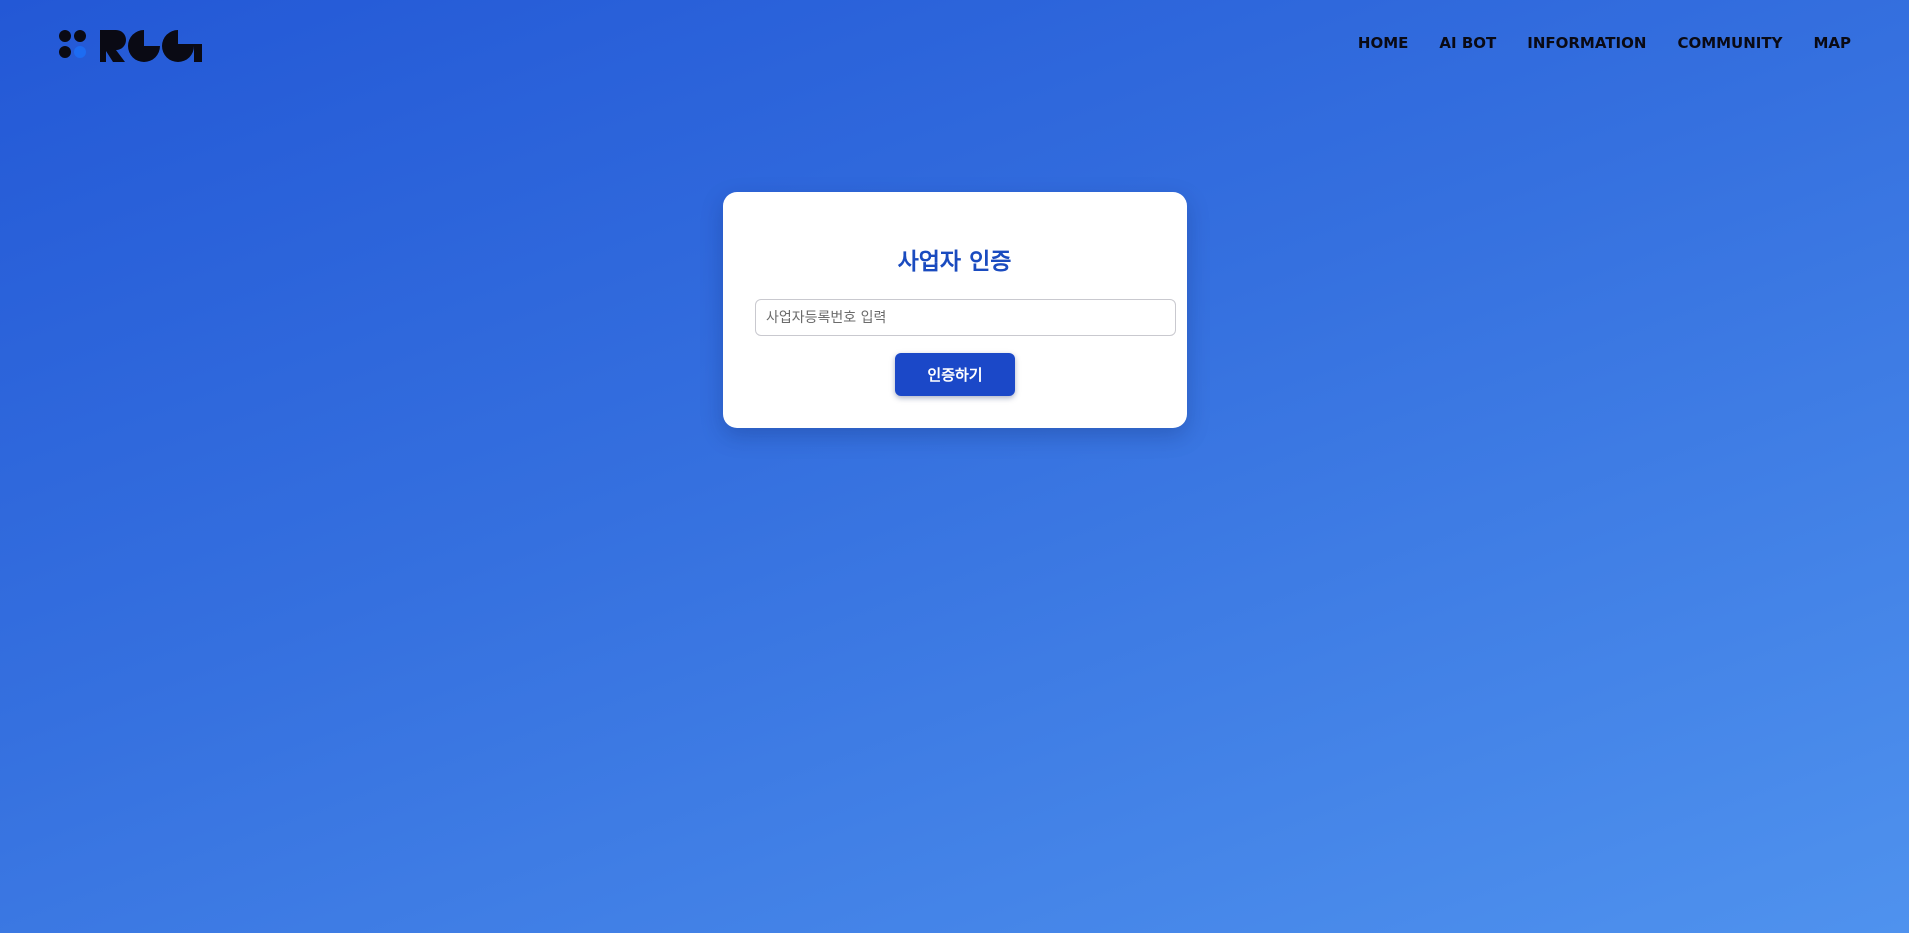  Describe the element at coordinates (1383, 43) in the screenshot. I see `nav-home-link: HOME` at that location.